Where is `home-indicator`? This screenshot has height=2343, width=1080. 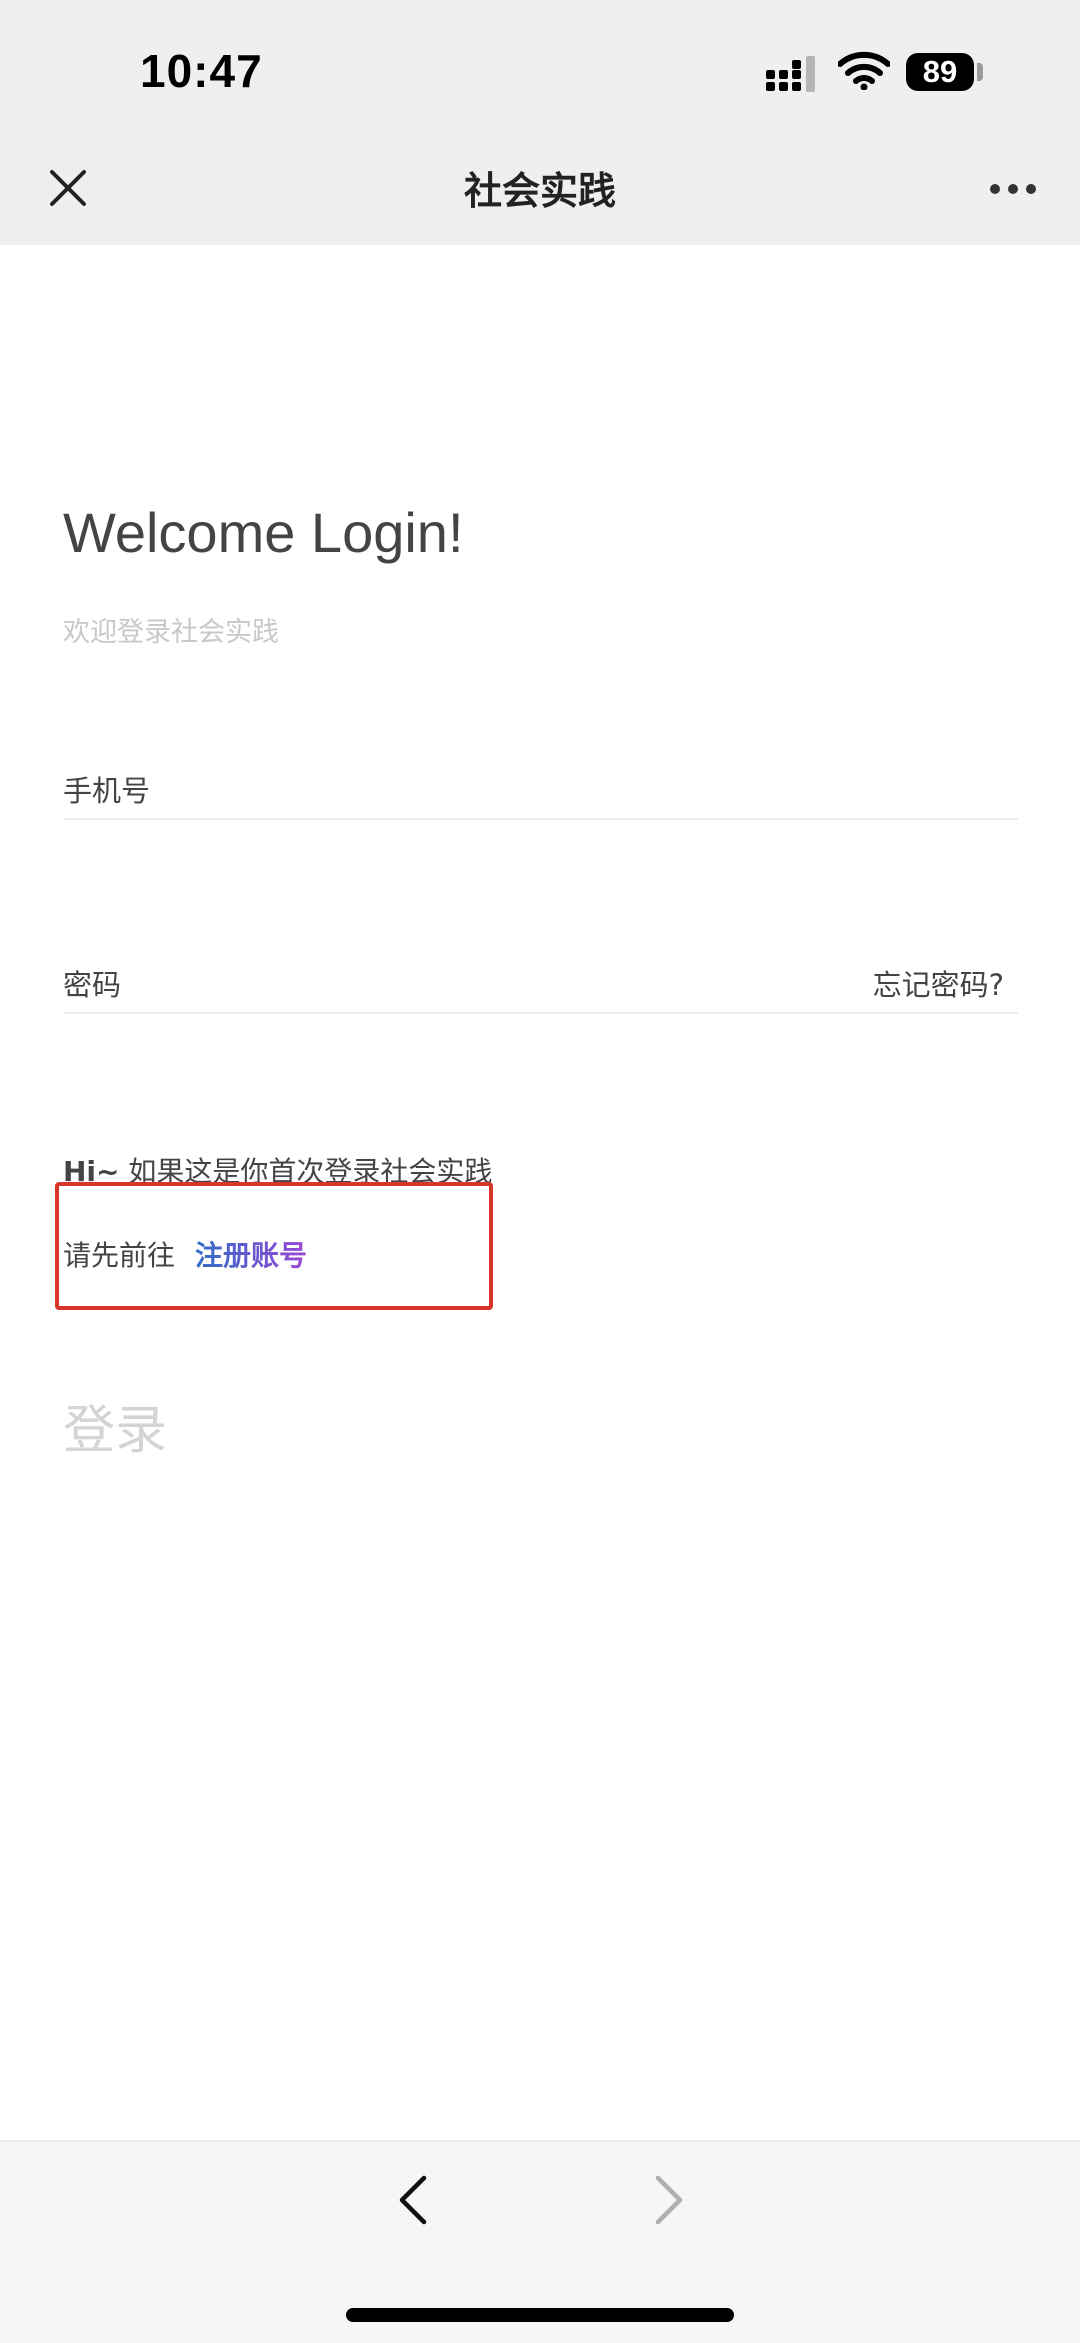
home-indicator is located at coordinates (540, 2315).